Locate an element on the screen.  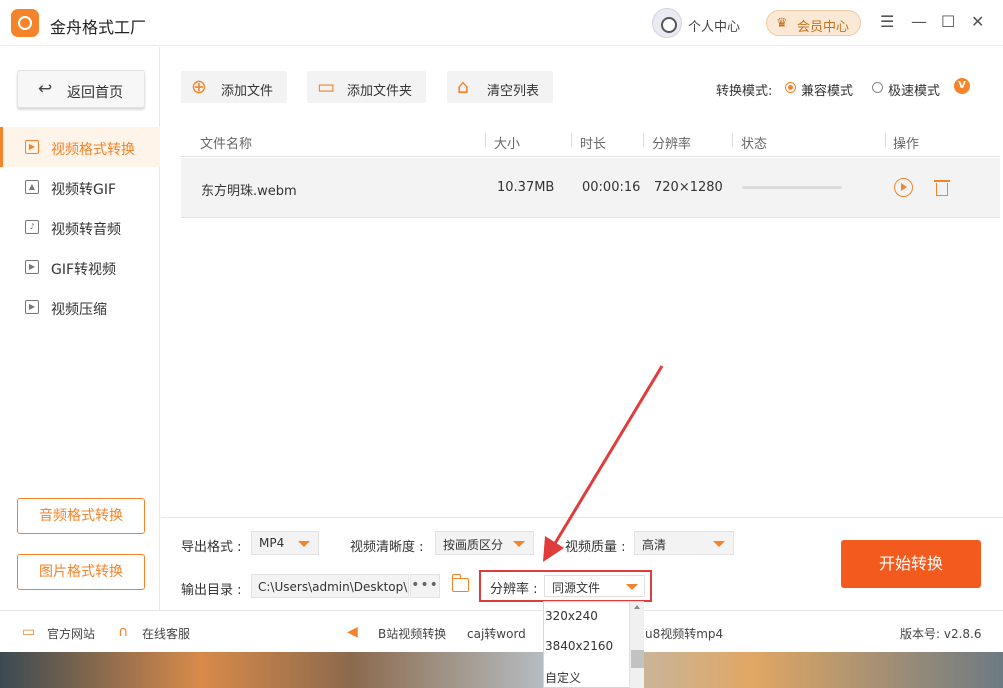
audio-convert-button: 音频格式转换 is located at coordinates (81, 516).